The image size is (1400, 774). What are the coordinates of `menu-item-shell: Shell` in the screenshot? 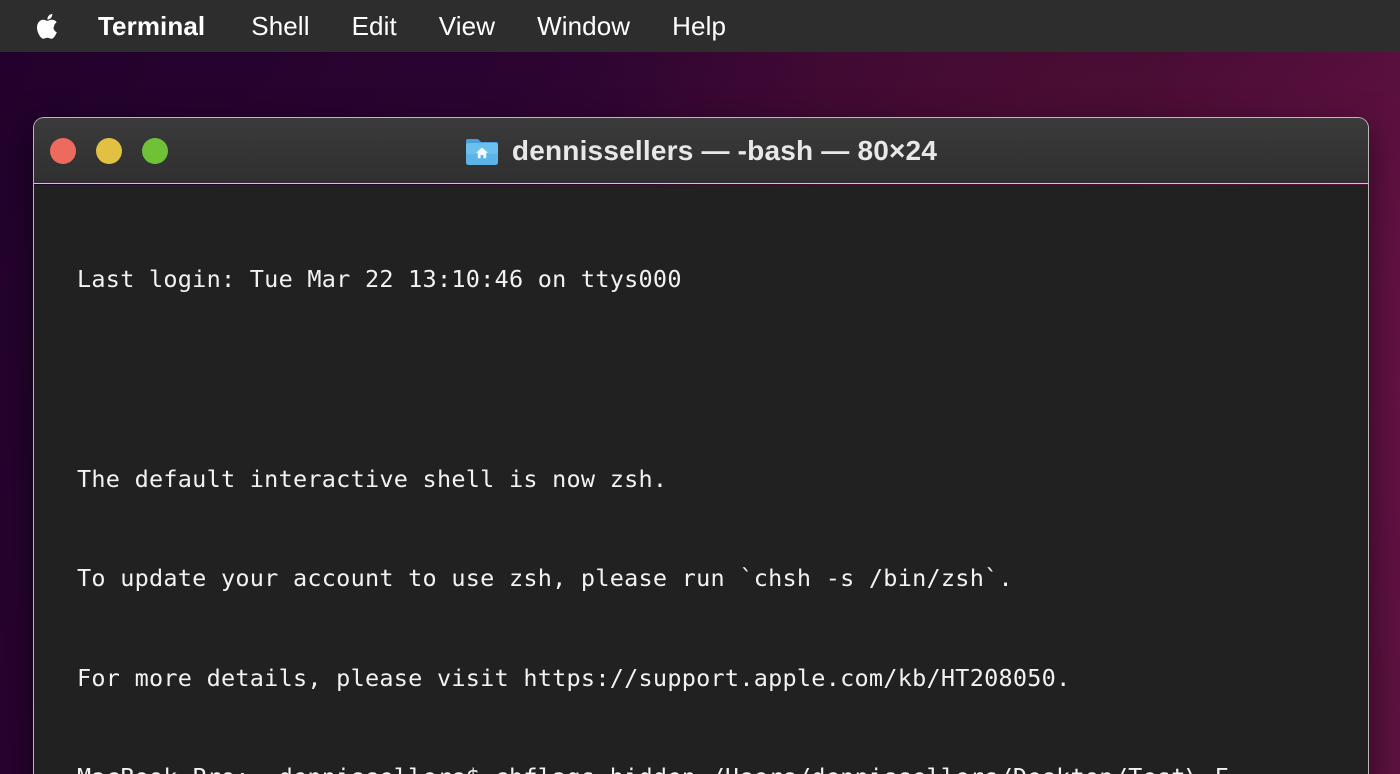 It's located at (280, 26).